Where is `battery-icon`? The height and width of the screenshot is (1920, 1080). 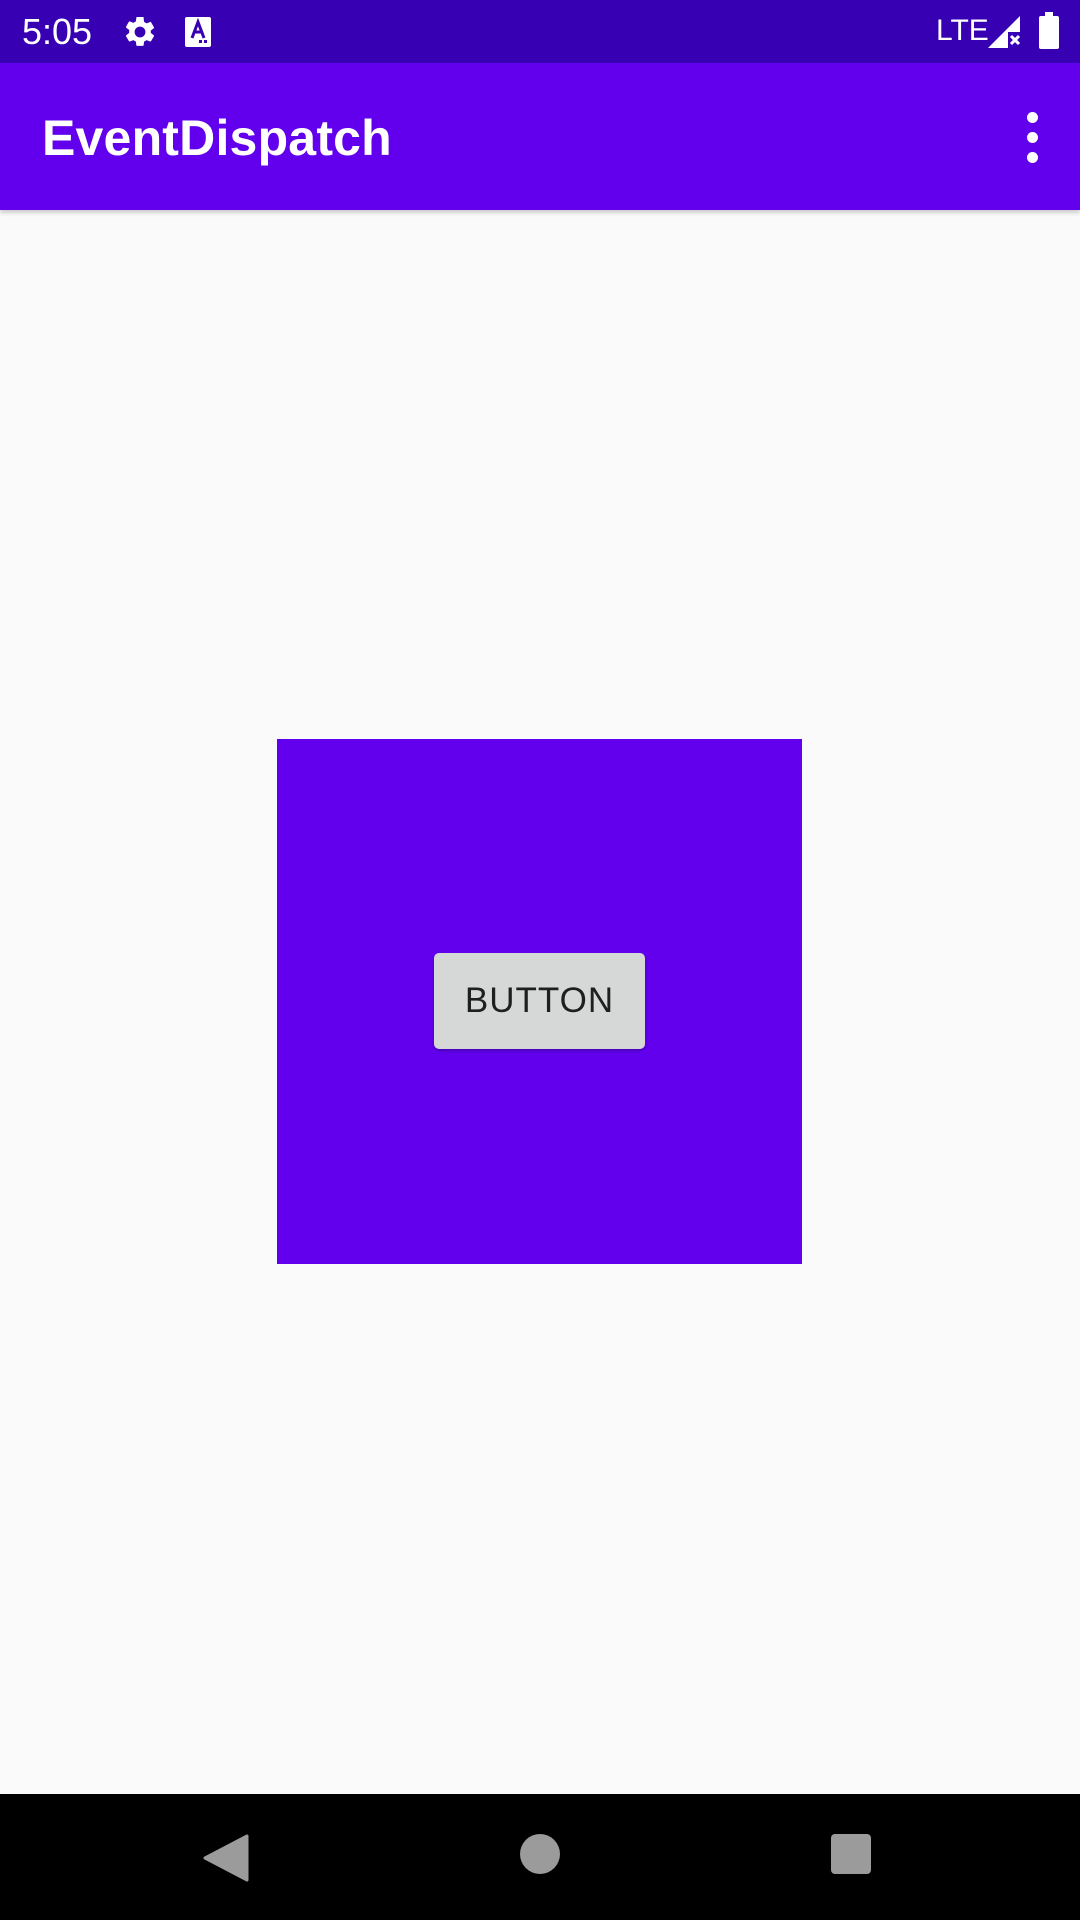 battery-icon is located at coordinates (1049, 30).